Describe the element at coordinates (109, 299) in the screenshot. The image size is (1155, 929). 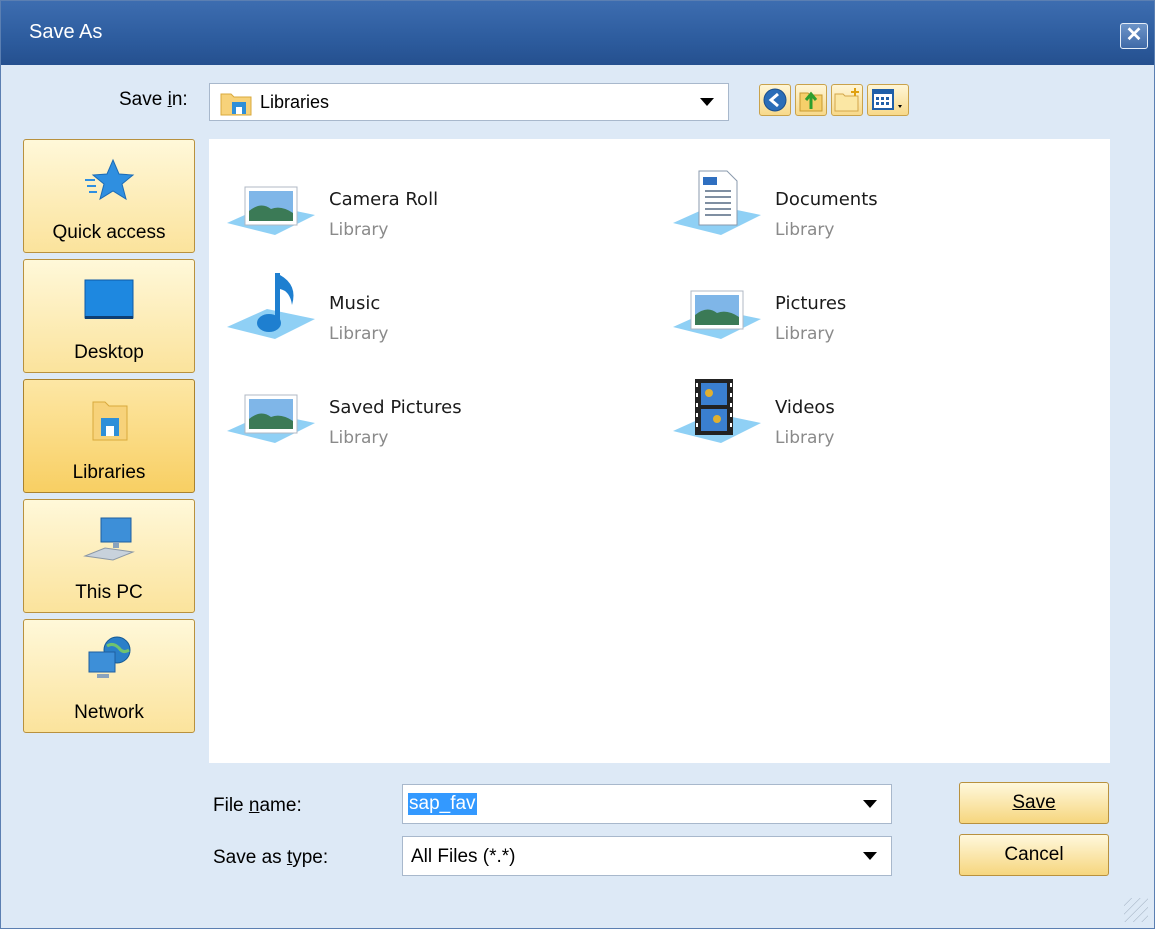
I see `desktop-icon` at that location.